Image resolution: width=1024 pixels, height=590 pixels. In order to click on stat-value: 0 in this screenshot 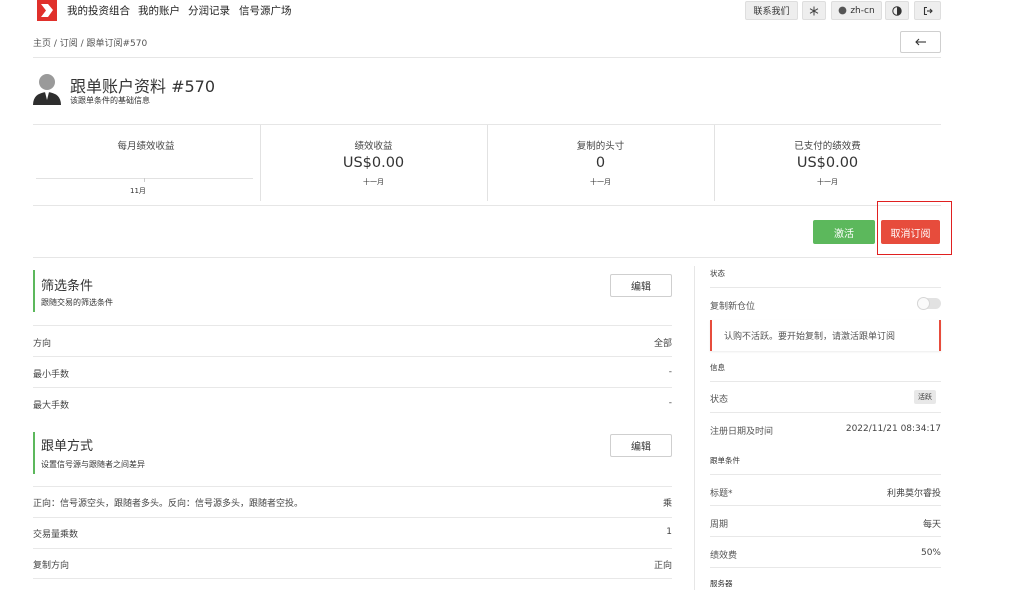, I will do `click(600, 163)`.